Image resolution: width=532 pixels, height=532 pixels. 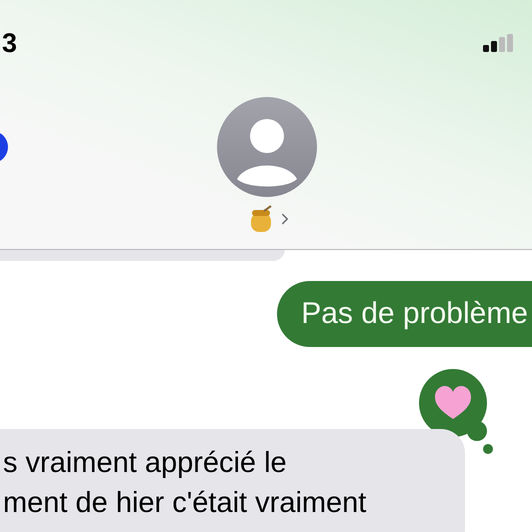 What do you see at coordinates (499, 43) in the screenshot?
I see `signal-icon` at bounding box center [499, 43].